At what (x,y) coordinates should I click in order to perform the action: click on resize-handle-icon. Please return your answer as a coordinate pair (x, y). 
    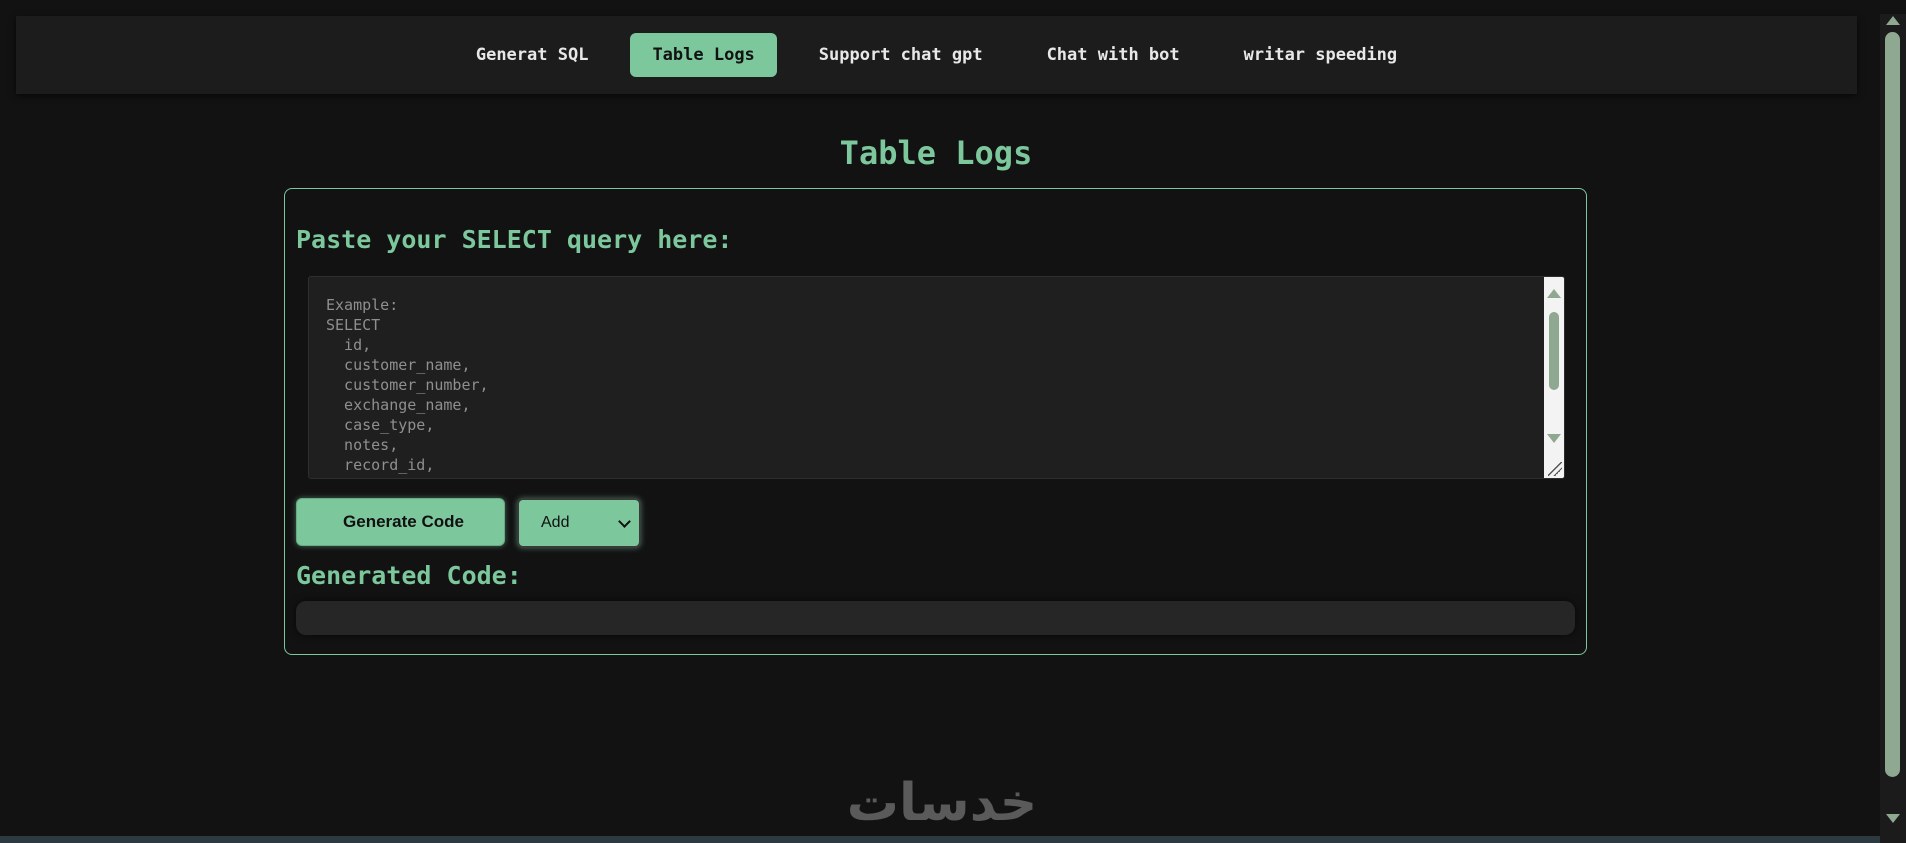
    Looking at the image, I should click on (1555, 469).